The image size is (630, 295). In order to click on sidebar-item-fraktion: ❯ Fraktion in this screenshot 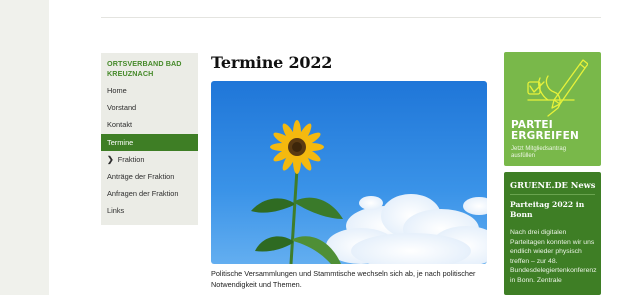, I will do `click(149, 159)`.